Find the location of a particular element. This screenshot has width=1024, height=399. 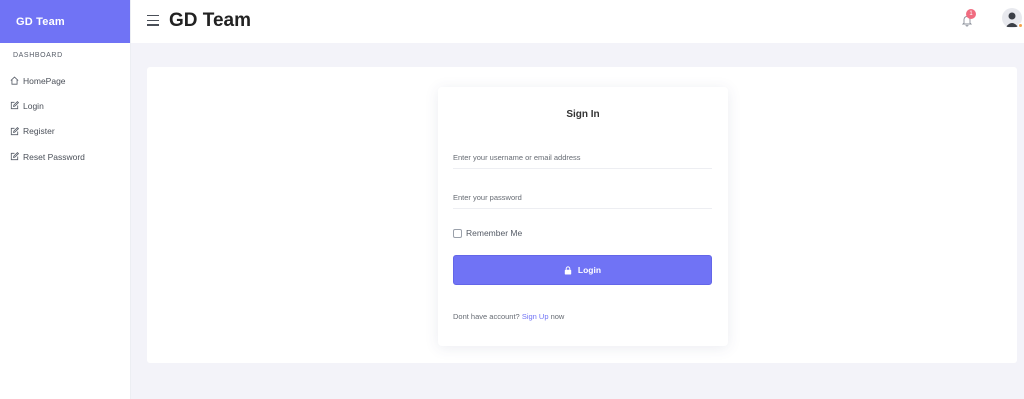

brand-logo: GD Team is located at coordinates (65, 21).